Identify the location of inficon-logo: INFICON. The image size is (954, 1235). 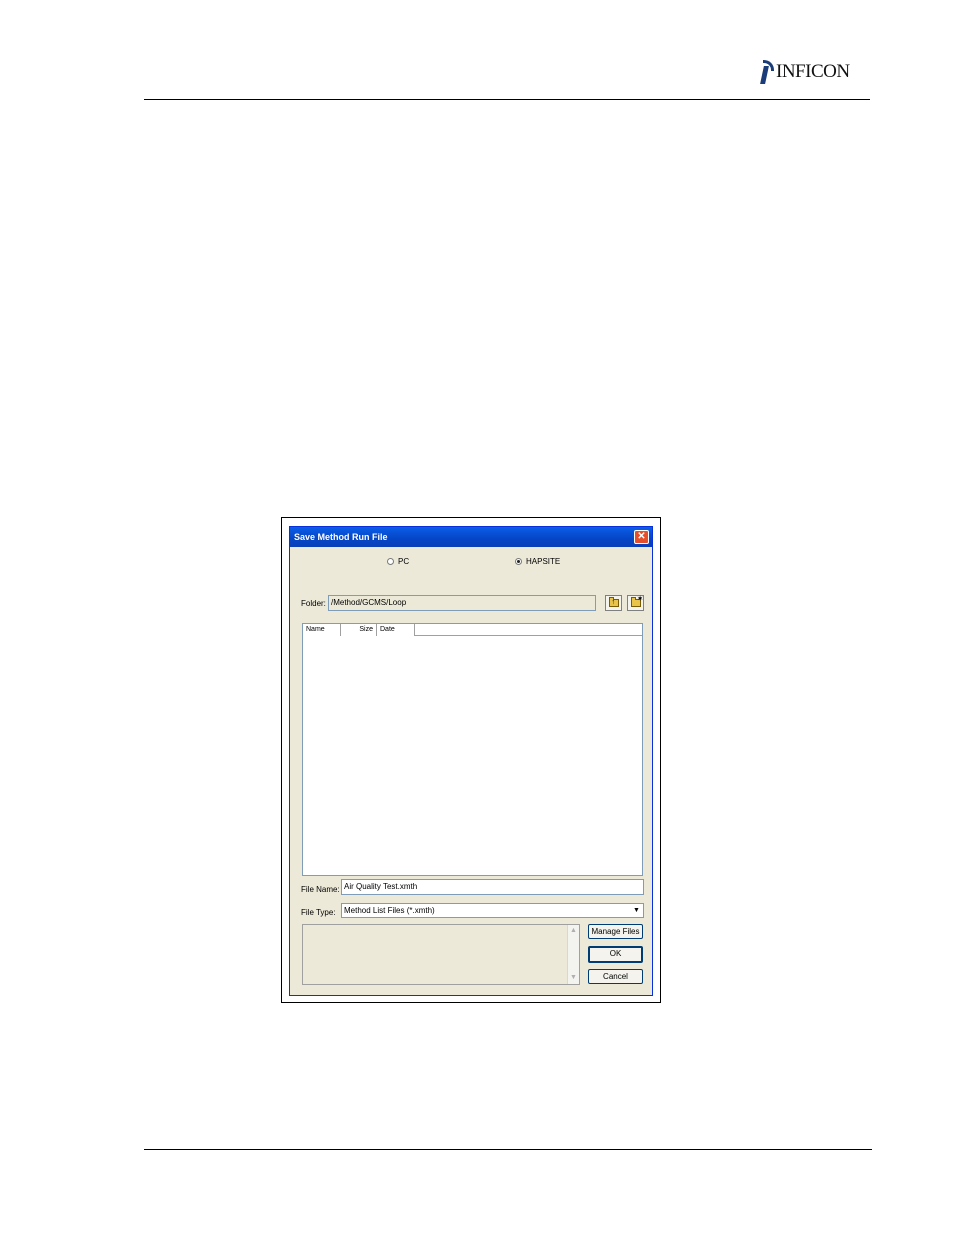
(805, 72).